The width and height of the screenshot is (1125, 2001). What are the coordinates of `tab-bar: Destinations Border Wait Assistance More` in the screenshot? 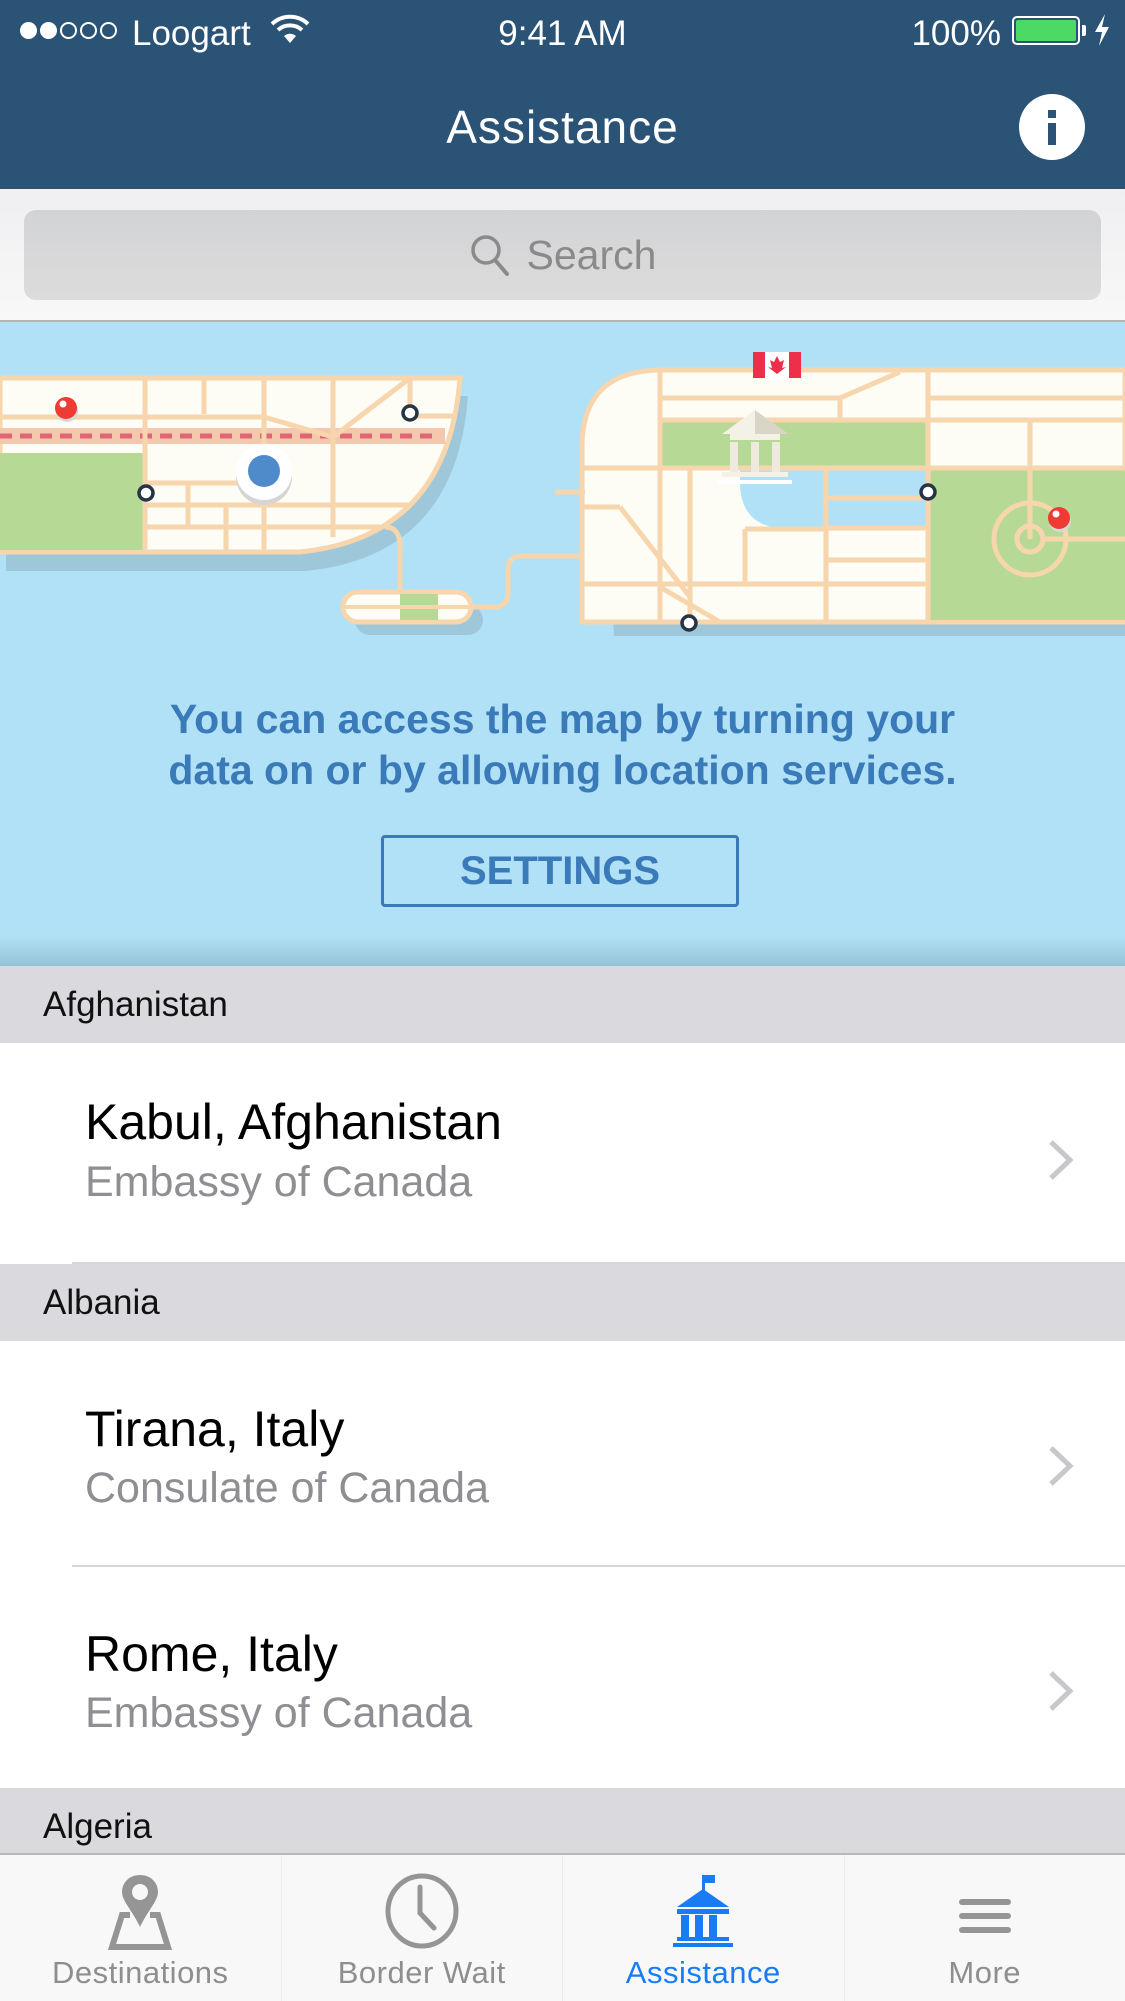 It's located at (562, 1927).